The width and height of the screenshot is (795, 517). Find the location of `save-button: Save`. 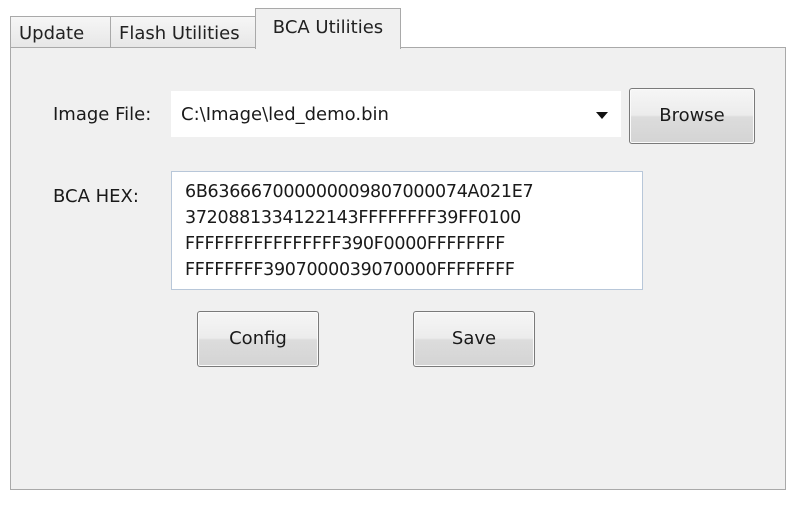

save-button: Save is located at coordinates (474, 339).